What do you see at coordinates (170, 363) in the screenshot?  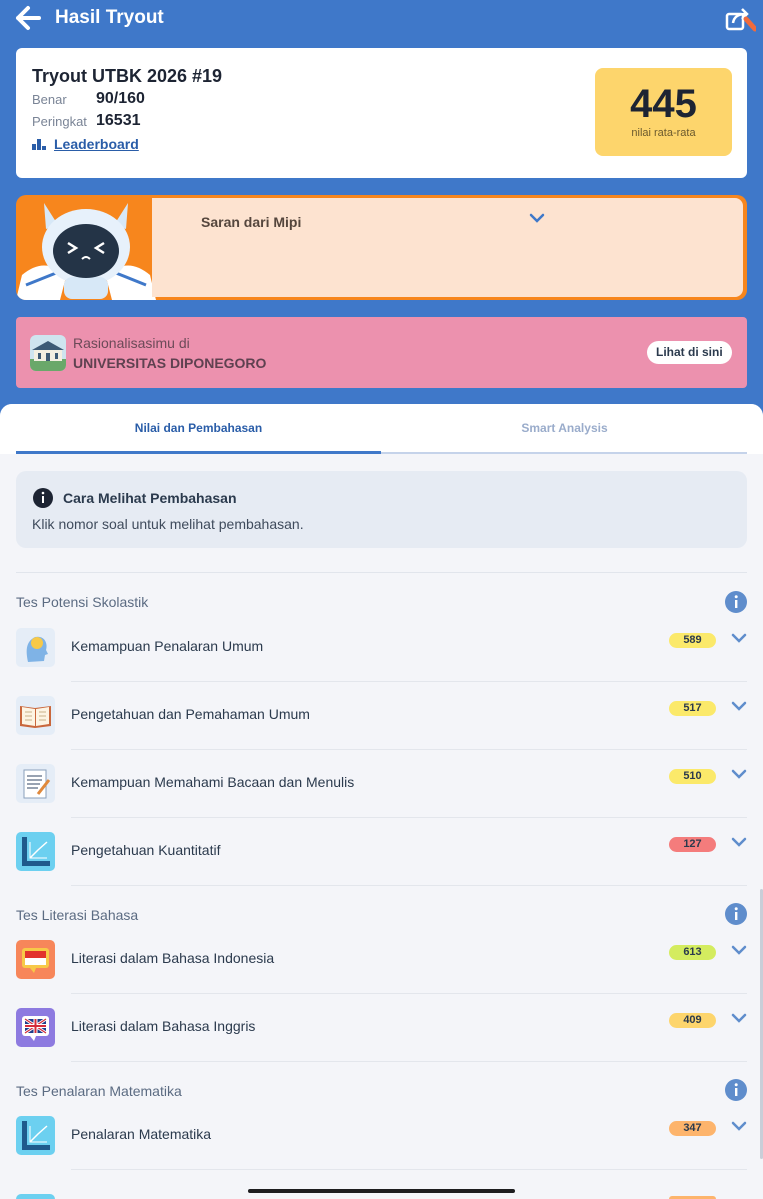 I see `university-name: UNIVERSITAS DIPONEGORO` at bounding box center [170, 363].